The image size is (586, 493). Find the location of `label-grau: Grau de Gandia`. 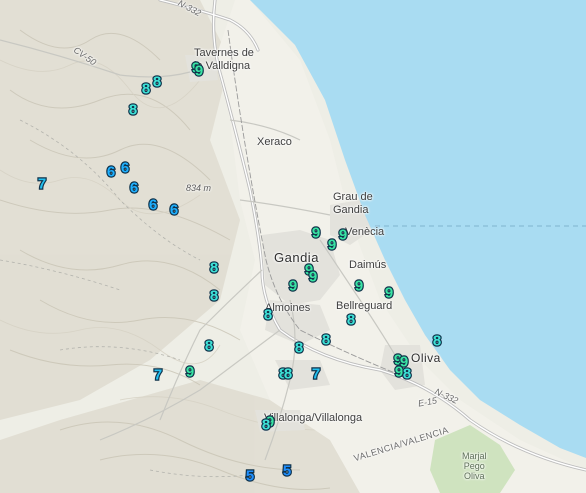

label-grau: Grau de Gandia is located at coordinates (353, 204).